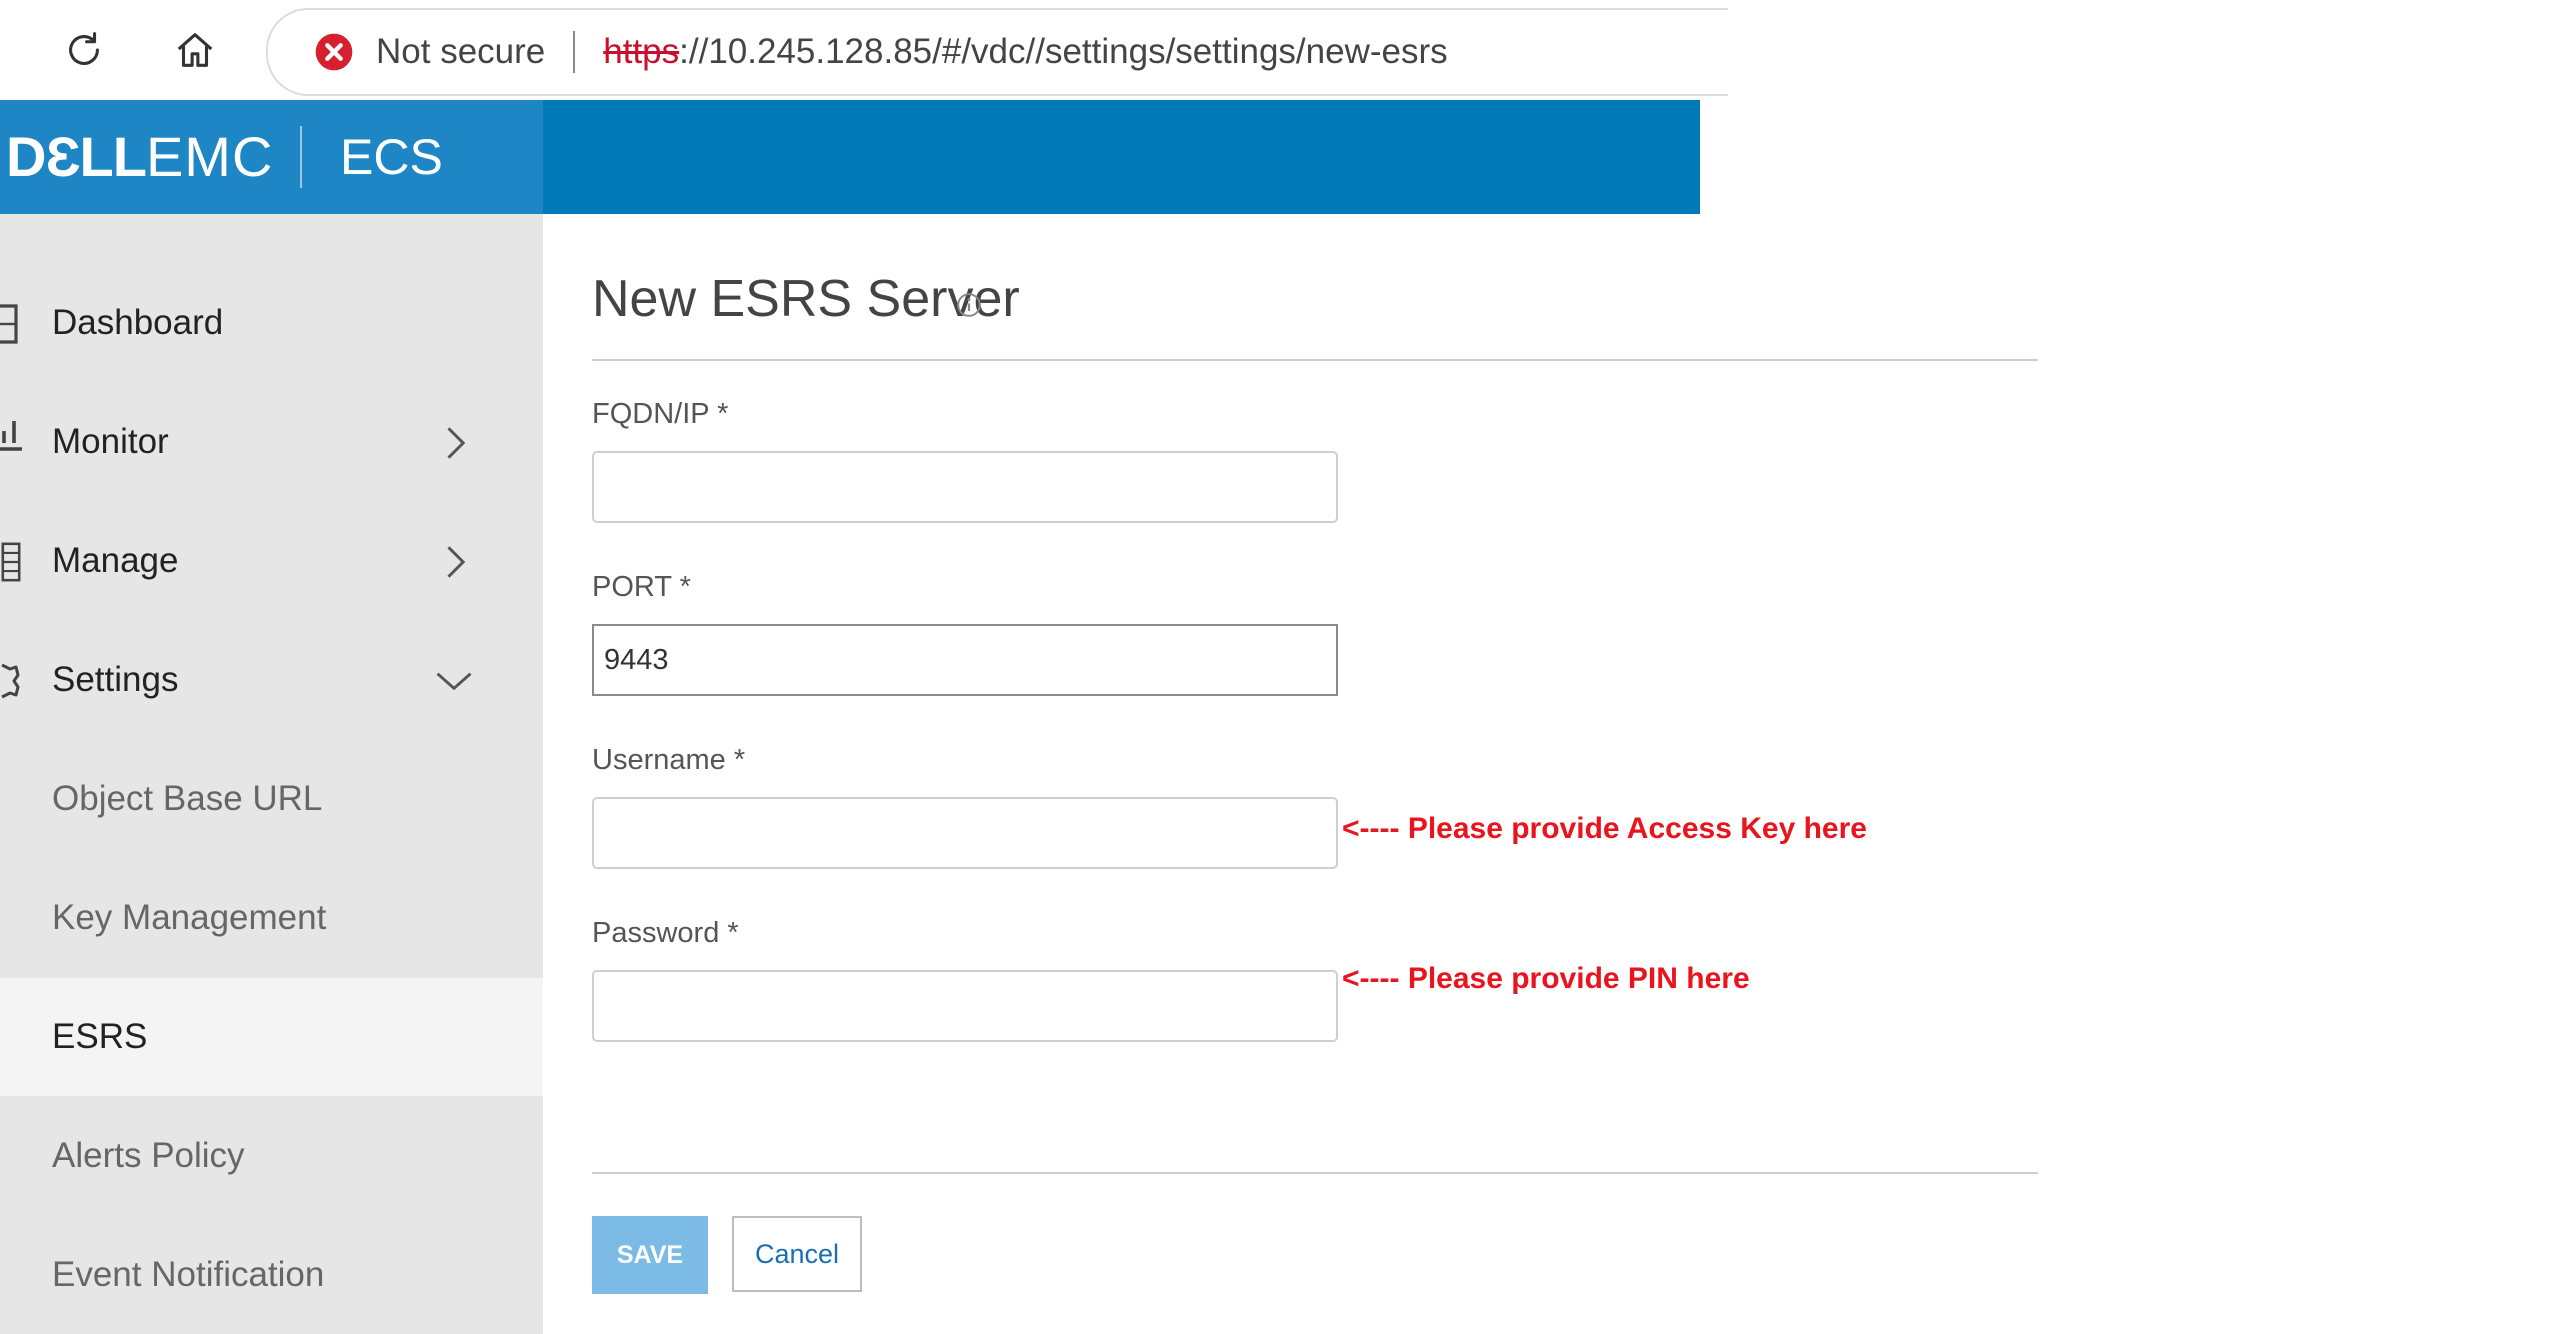 Image resolution: width=2551 pixels, height=1334 pixels. I want to click on title-divider, so click(1315, 360).